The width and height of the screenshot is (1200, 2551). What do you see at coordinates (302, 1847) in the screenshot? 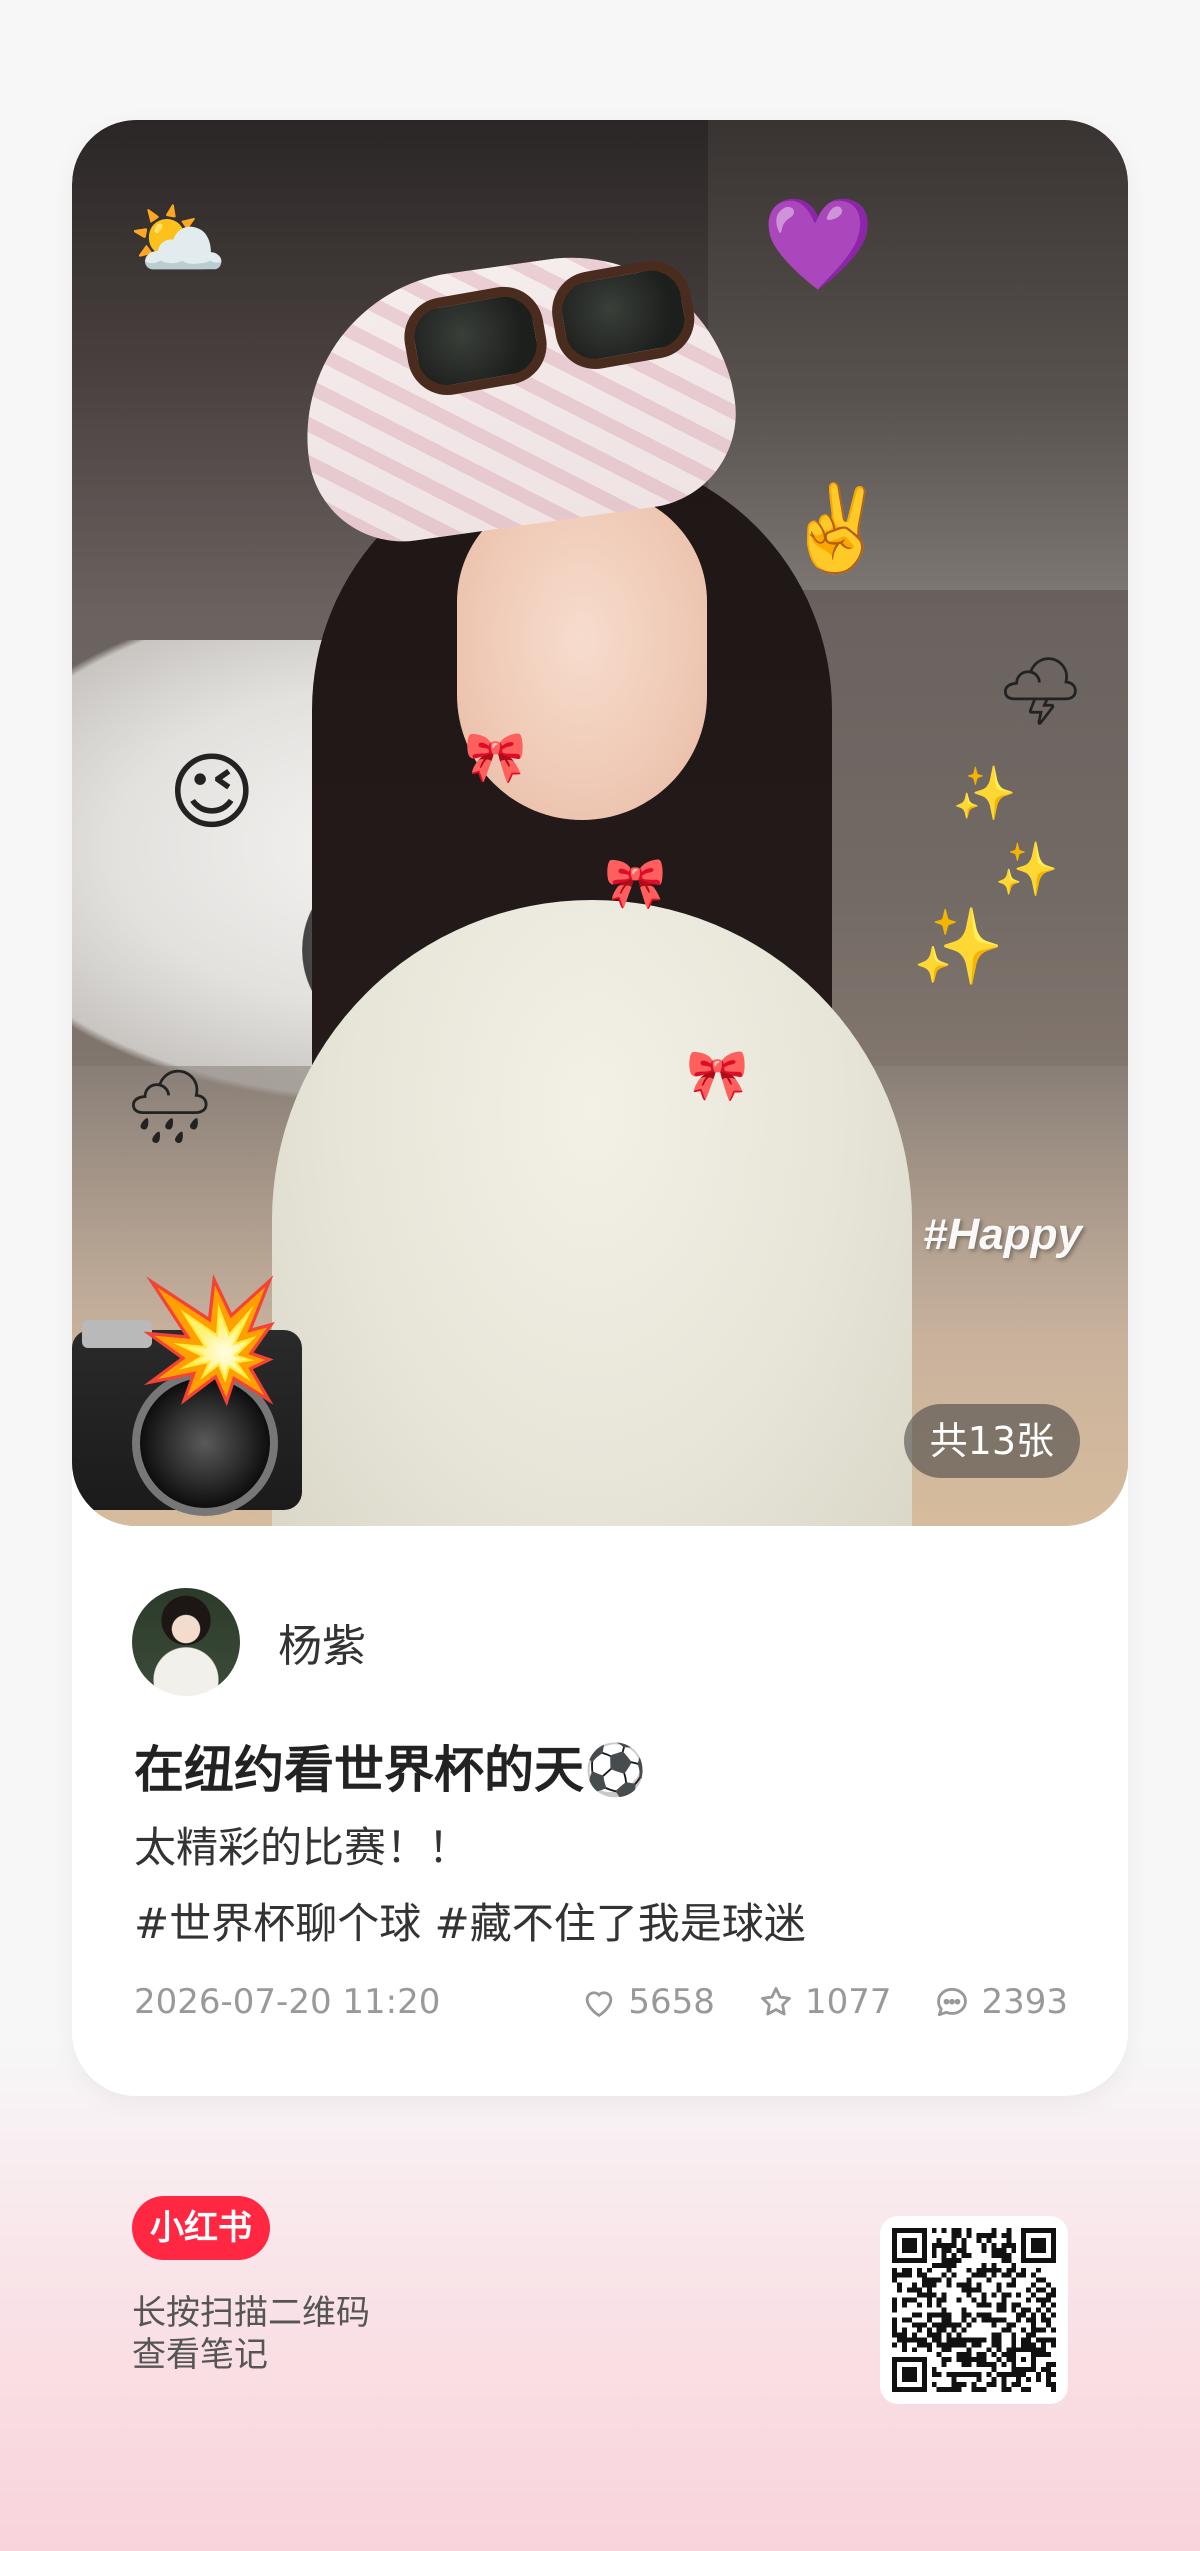
I see `note-description: 太精彩的比赛！！` at bounding box center [302, 1847].